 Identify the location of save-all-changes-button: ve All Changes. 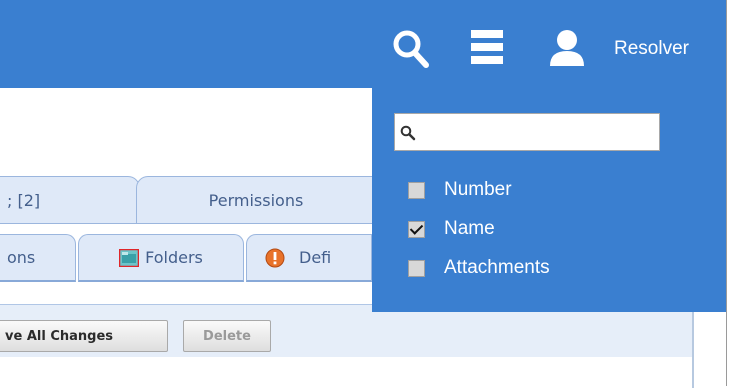
(84, 336).